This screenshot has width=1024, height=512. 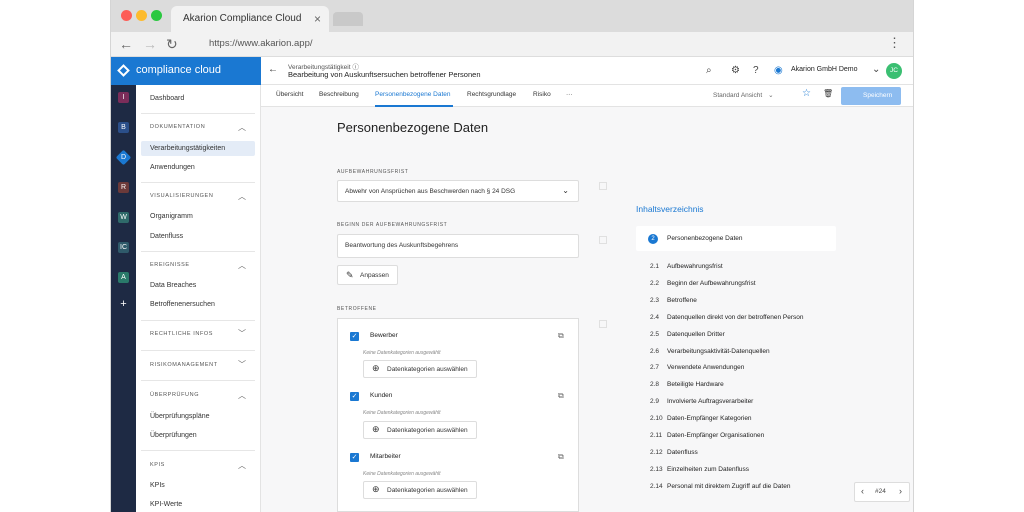 What do you see at coordinates (186, 71) in the screenshot?
I see `brand-header: compliance cloud` at bounding box center [186, 71].